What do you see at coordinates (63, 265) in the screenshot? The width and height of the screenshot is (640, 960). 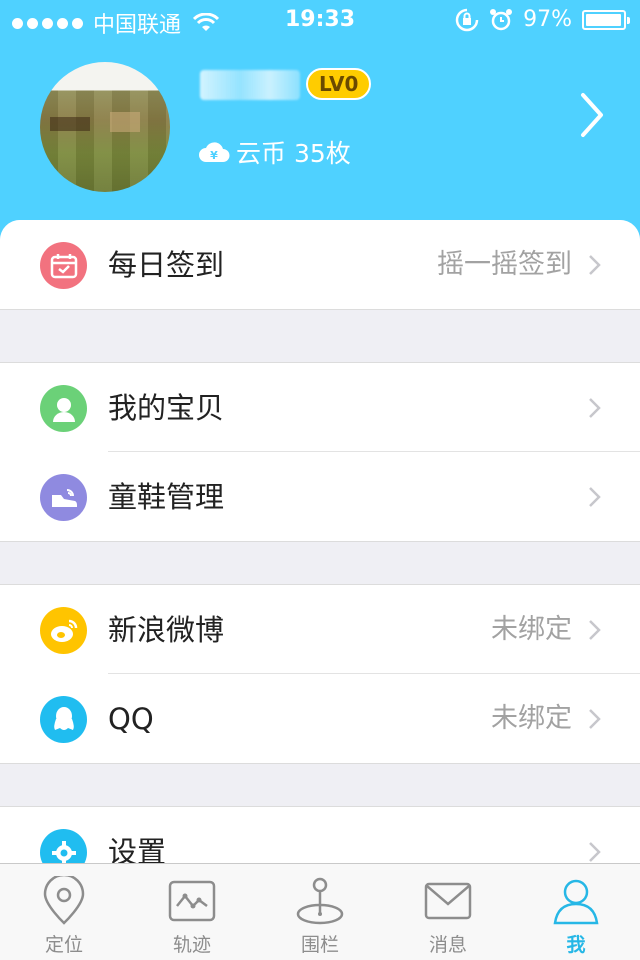 I see `calendar-icon` at bounding box center [63, 265].